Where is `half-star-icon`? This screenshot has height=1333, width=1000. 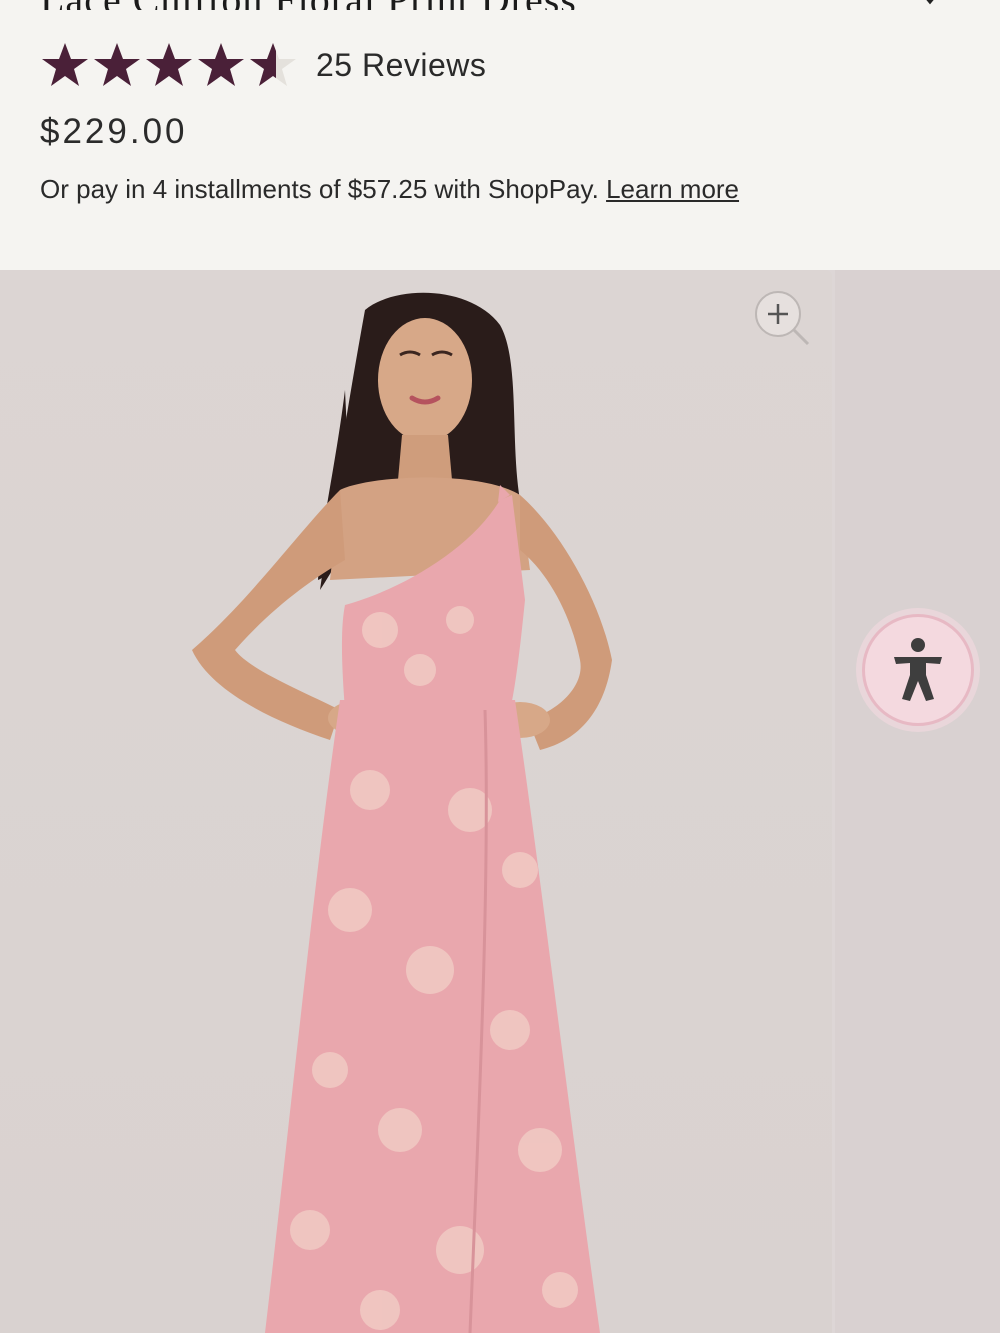
half-star-icon is located at coordinates (273, 64).